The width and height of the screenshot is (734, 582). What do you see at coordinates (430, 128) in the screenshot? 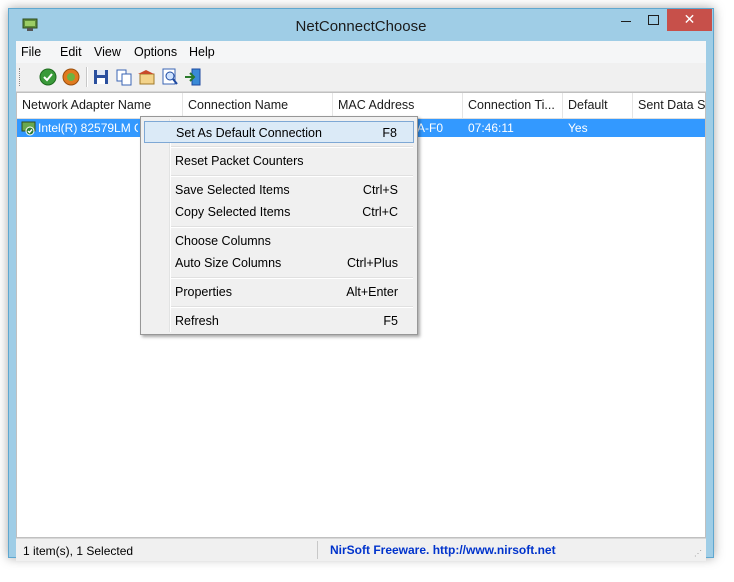
I see `cell-mac-address: A-F0` at bounding box center [430, 128].